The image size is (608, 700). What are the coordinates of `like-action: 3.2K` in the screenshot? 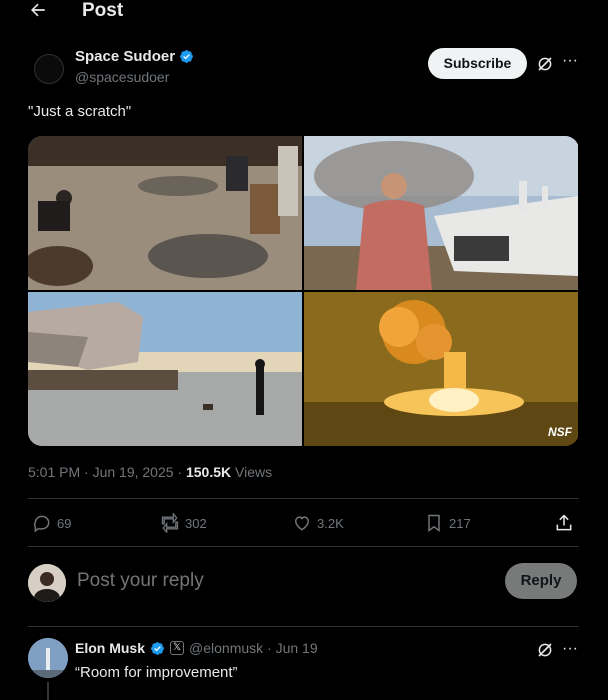 It's located at (318, 523).